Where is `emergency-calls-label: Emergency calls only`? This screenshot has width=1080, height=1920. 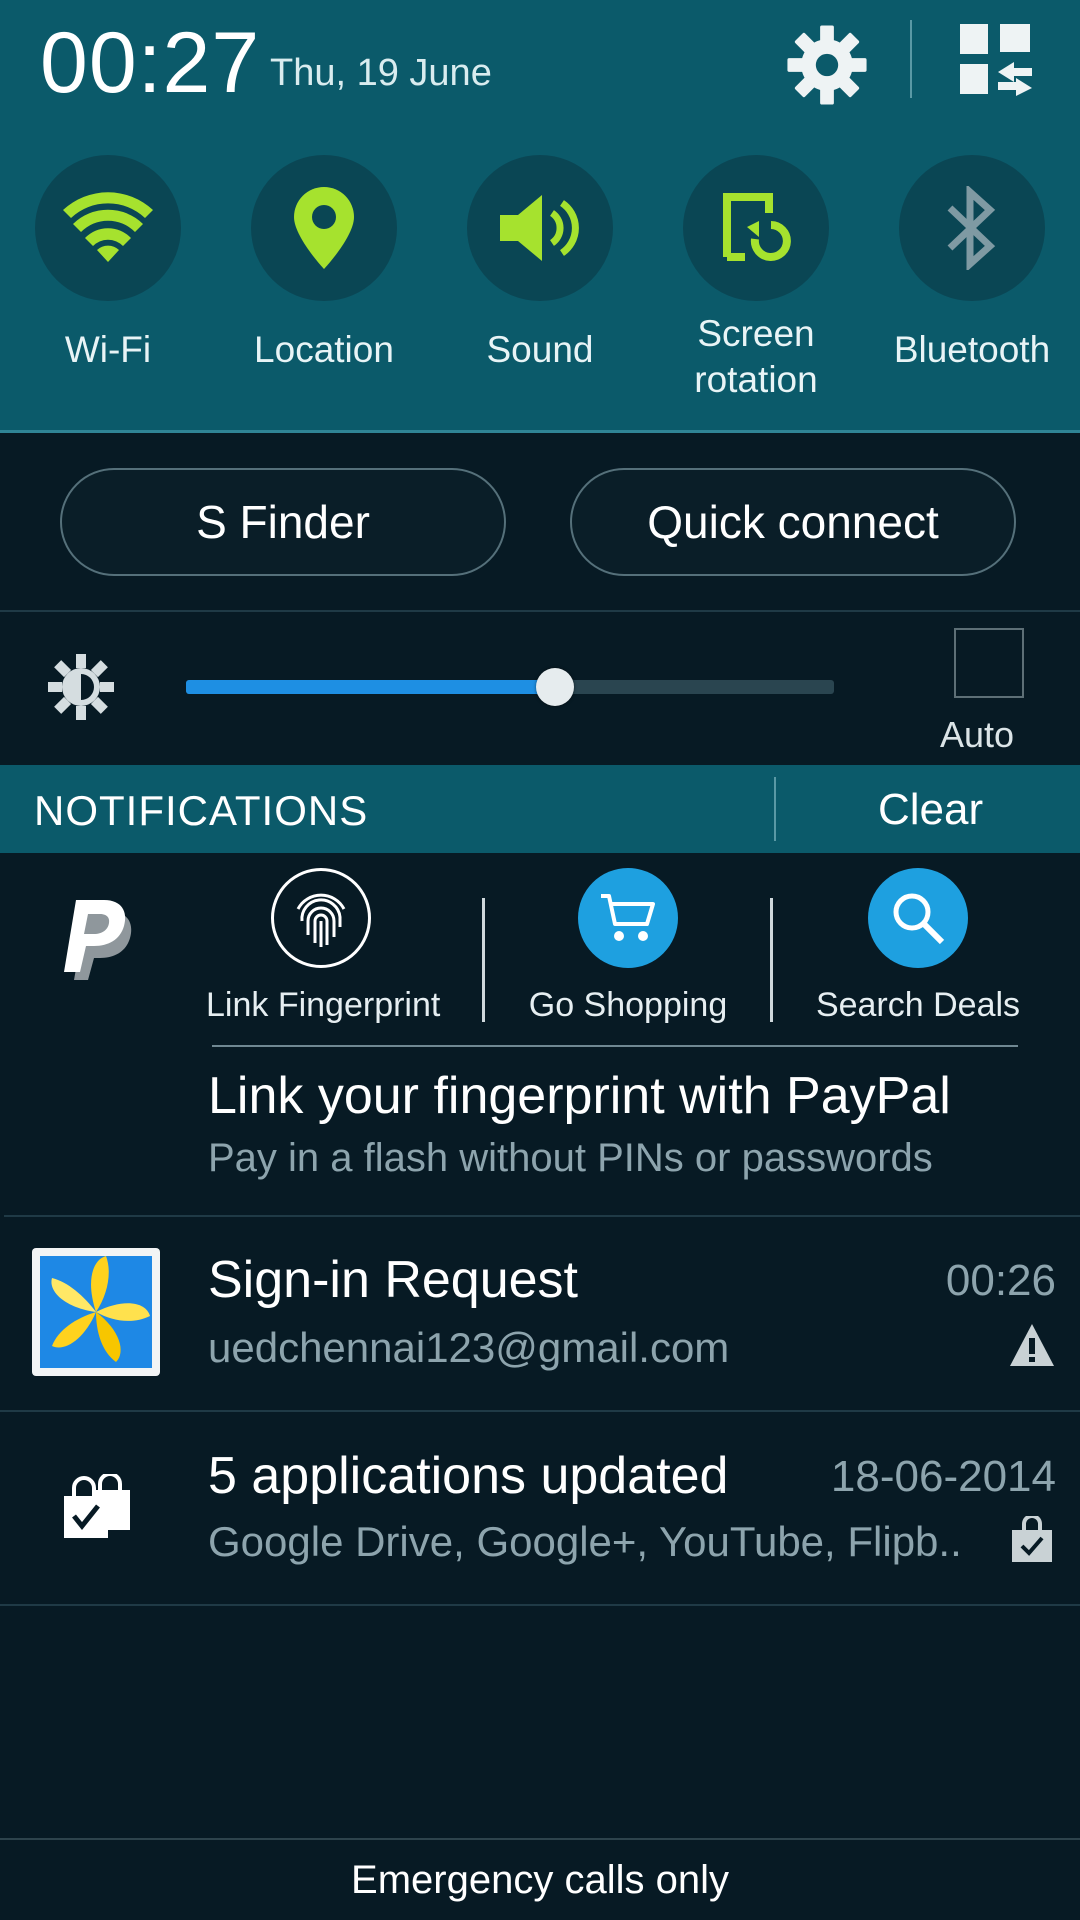
emergency-calls-label: Emergency calls only is located at coordinates (540, 1880).